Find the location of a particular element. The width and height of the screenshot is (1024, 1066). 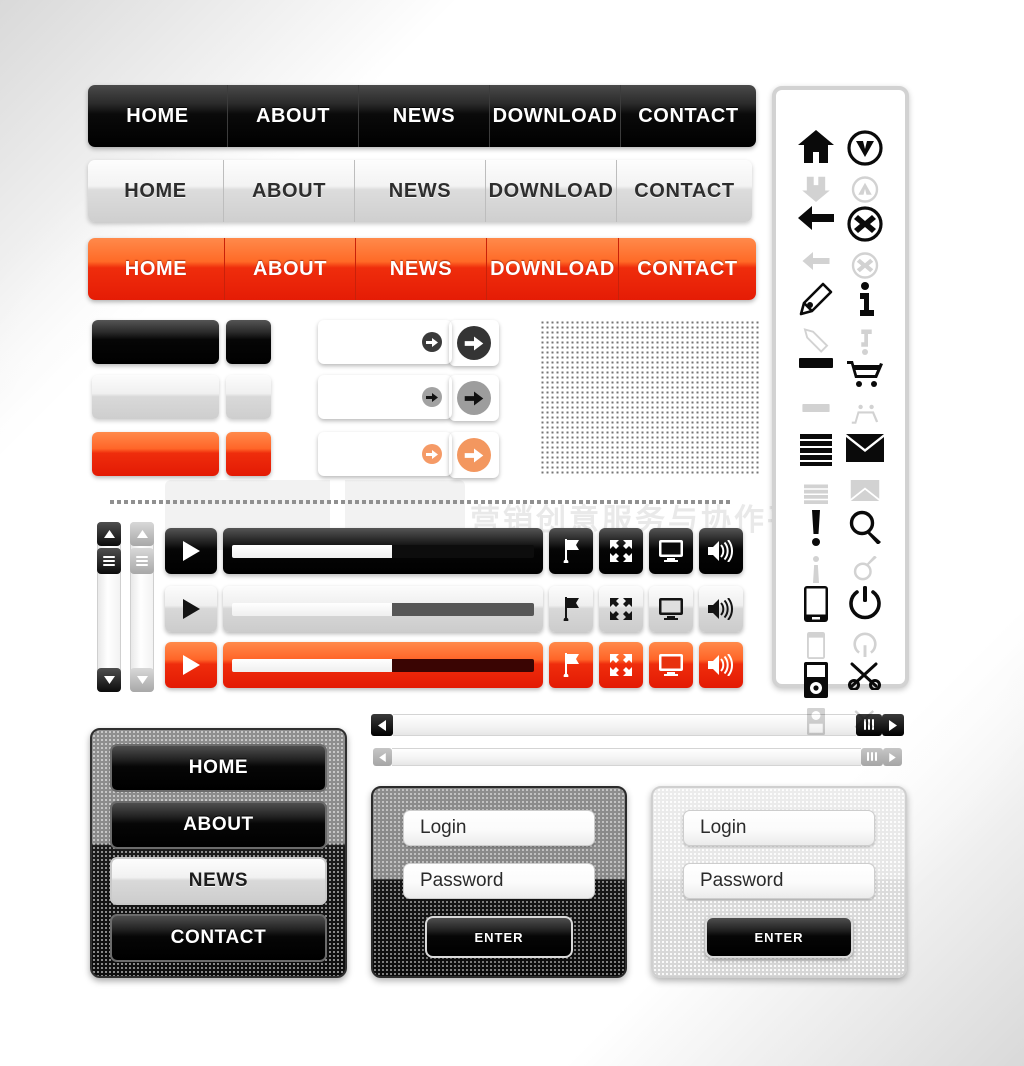

login-form-dark: Login Password ENTER is located at coordinates (499, 882).